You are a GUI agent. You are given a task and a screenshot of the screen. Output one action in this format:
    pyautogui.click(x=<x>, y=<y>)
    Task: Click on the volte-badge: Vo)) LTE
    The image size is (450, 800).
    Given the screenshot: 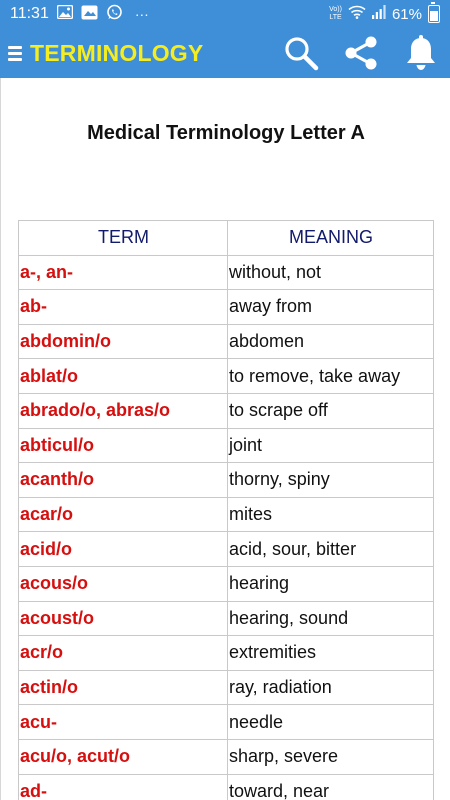 What is the action you would take?
    pyautogui.click(x=335, y=13)
    